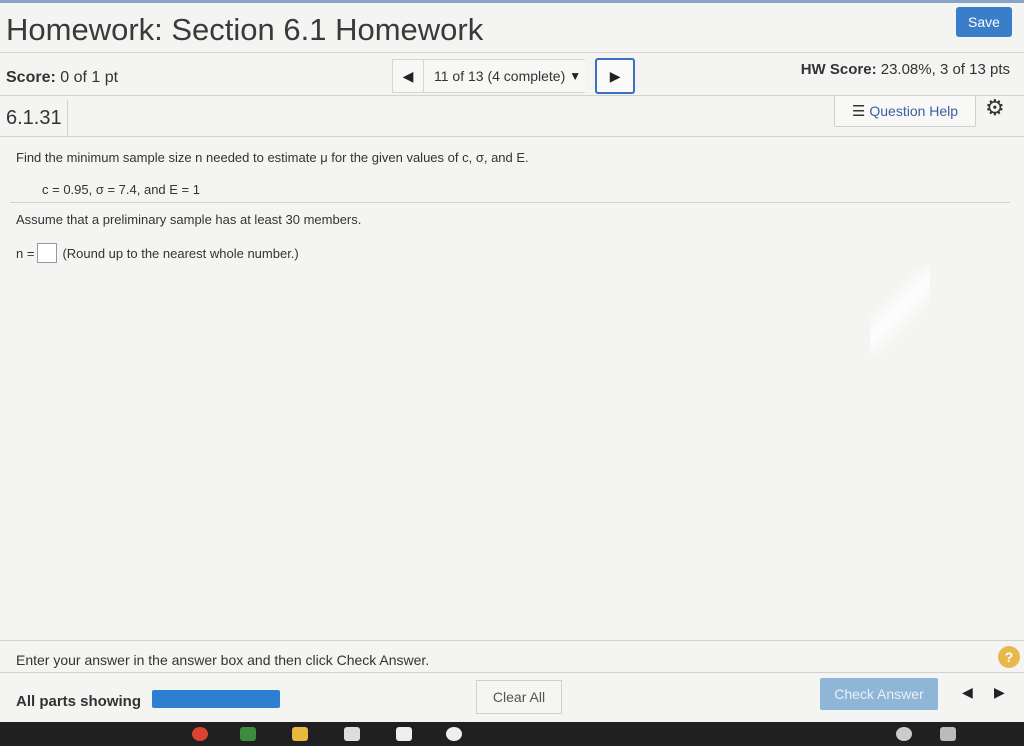  I want to click on store-icon, so click(352, 734).